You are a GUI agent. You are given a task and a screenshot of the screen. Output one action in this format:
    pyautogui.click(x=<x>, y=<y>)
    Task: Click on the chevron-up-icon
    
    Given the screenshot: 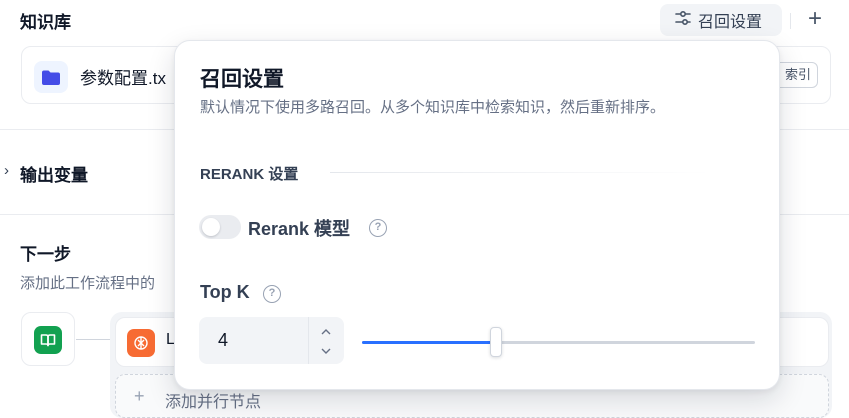 What is the action you would take?
    pyautogui.click(x=326, y=331)
    